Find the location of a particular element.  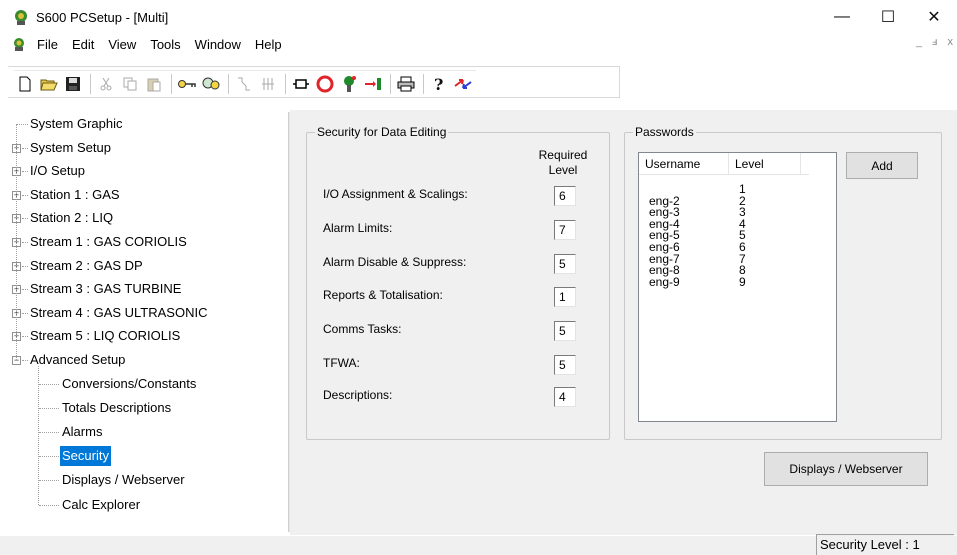

tree-child-item: Calc Explorer is located at coordinates (147, 505).